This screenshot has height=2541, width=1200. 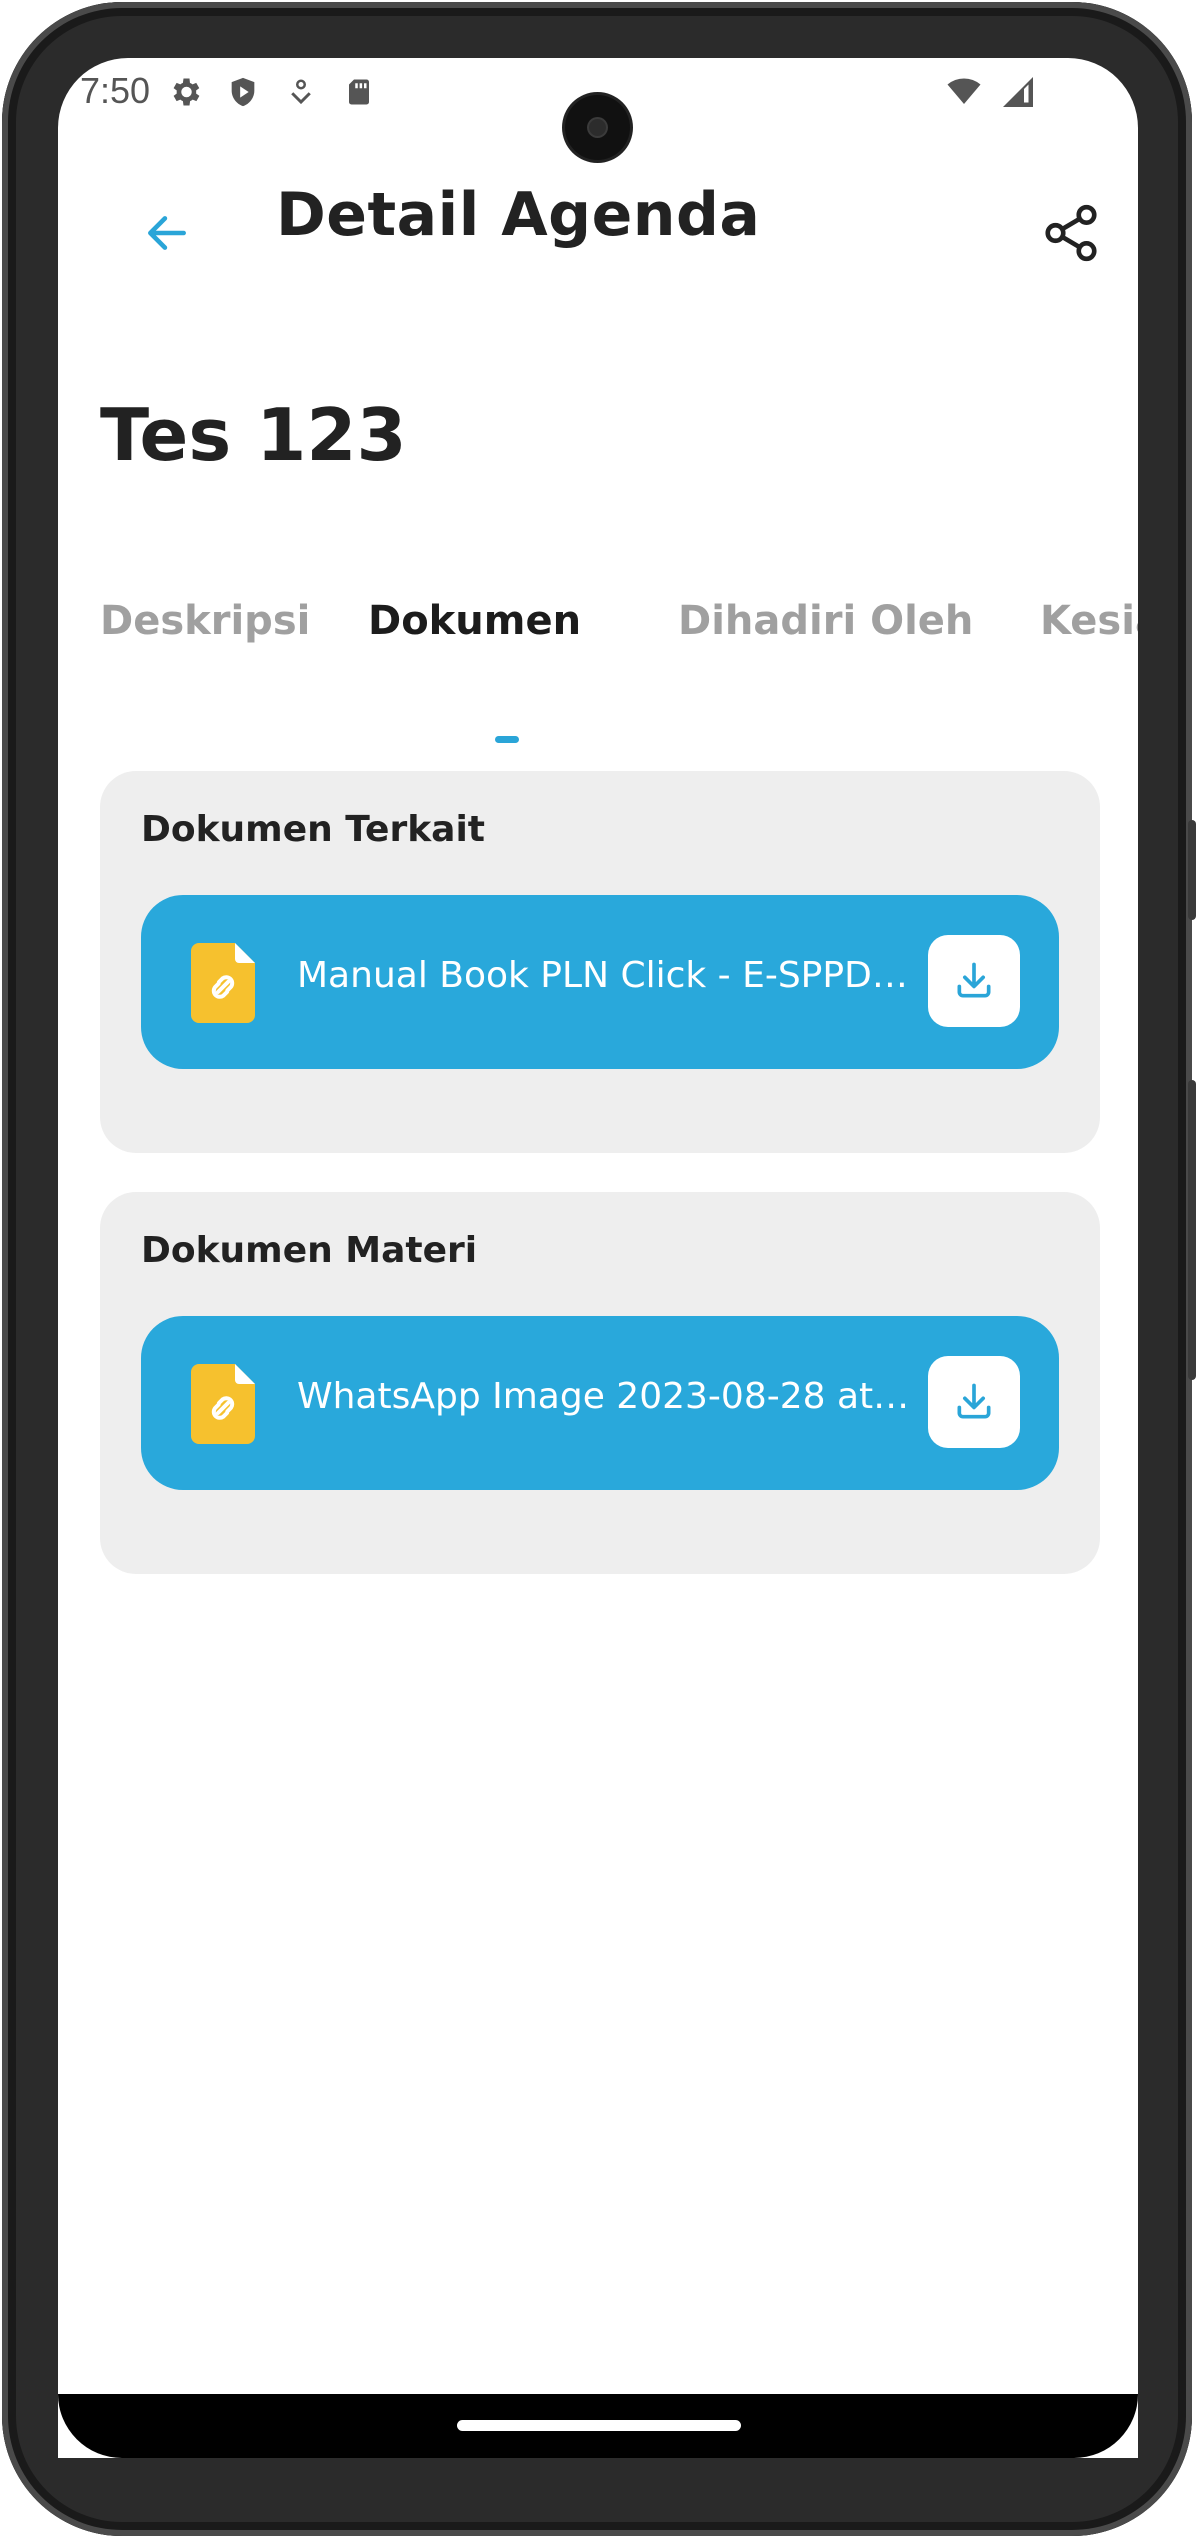 What do you see at coordinates (1018, 92) in the screenshot?
I see `signal-icon` at bounding box center [1018, 92].